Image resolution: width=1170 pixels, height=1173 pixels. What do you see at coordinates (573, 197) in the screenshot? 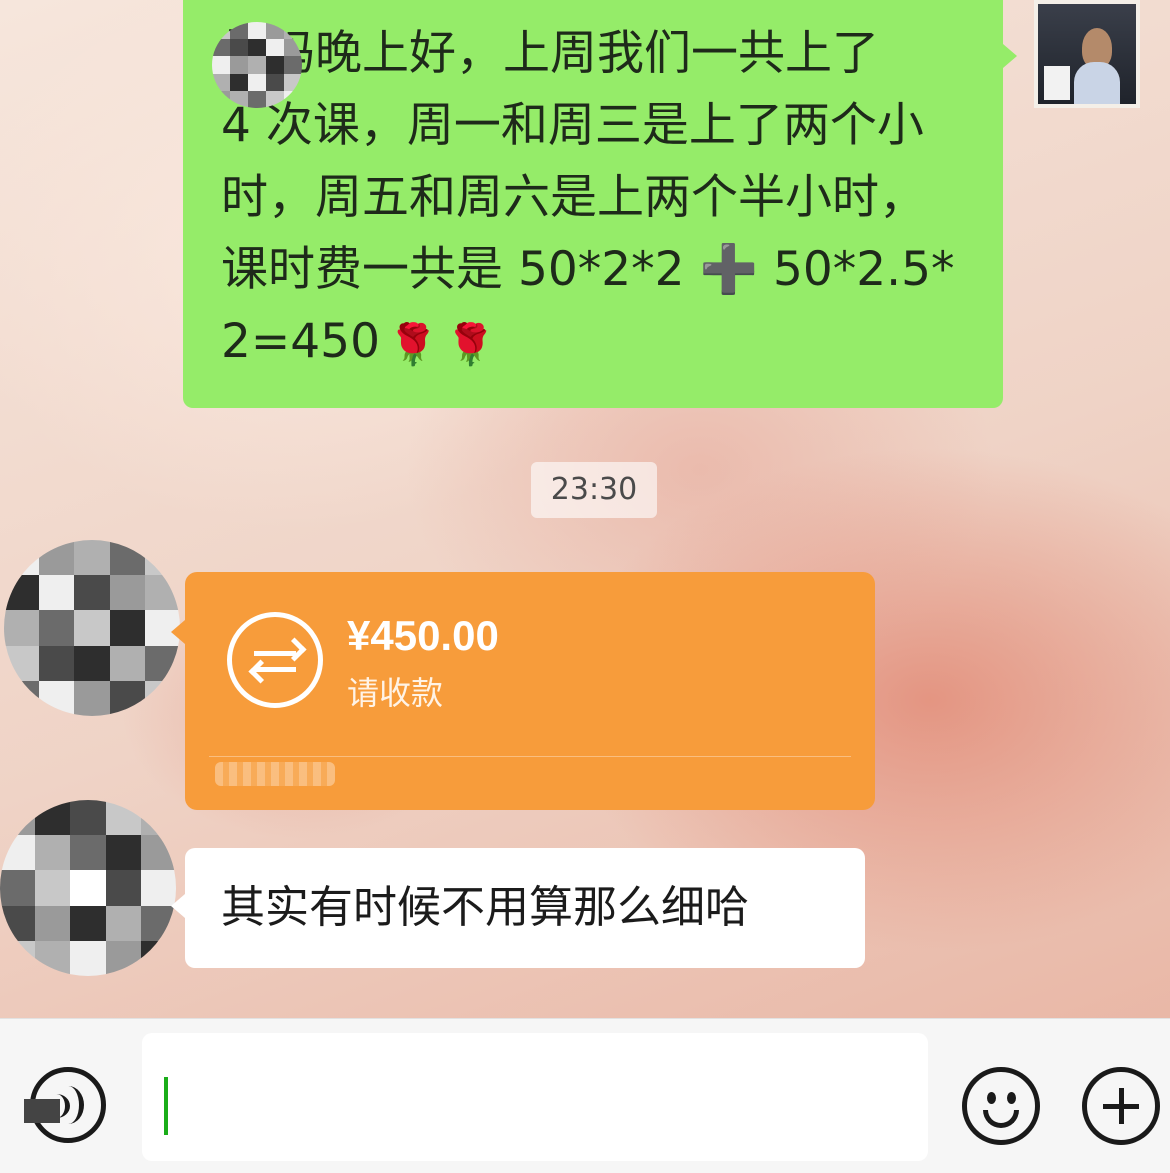
I see `message-line-3: 时，周五和周六是上两个半小时，` at bounding box center [573, 197].